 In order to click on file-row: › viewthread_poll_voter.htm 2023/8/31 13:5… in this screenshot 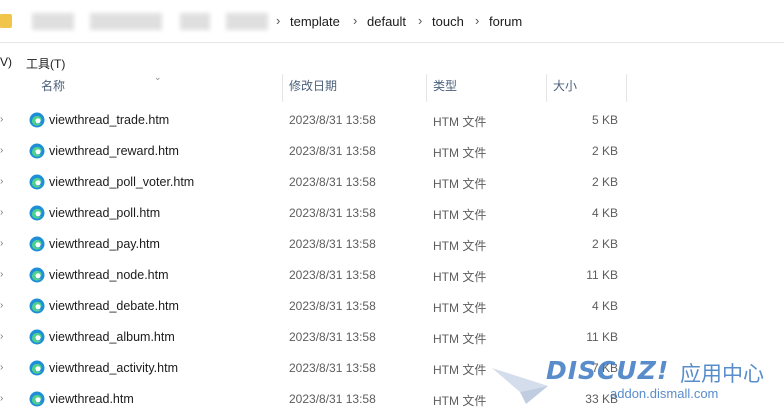, I will do `click(392, 182)`.